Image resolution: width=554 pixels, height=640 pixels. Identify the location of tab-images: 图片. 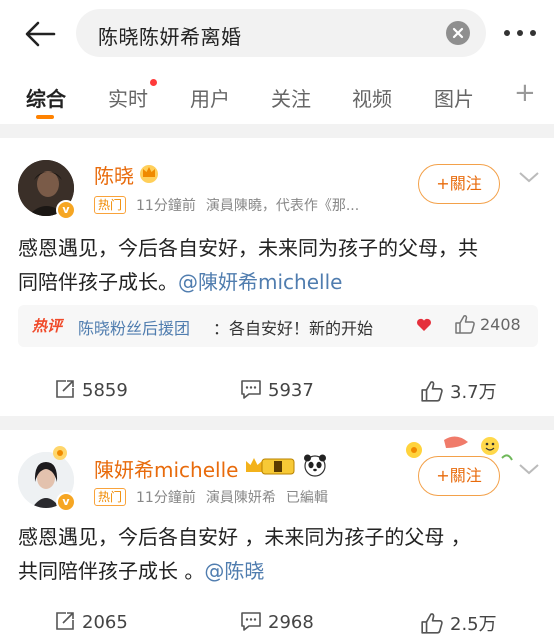
(454, 97).